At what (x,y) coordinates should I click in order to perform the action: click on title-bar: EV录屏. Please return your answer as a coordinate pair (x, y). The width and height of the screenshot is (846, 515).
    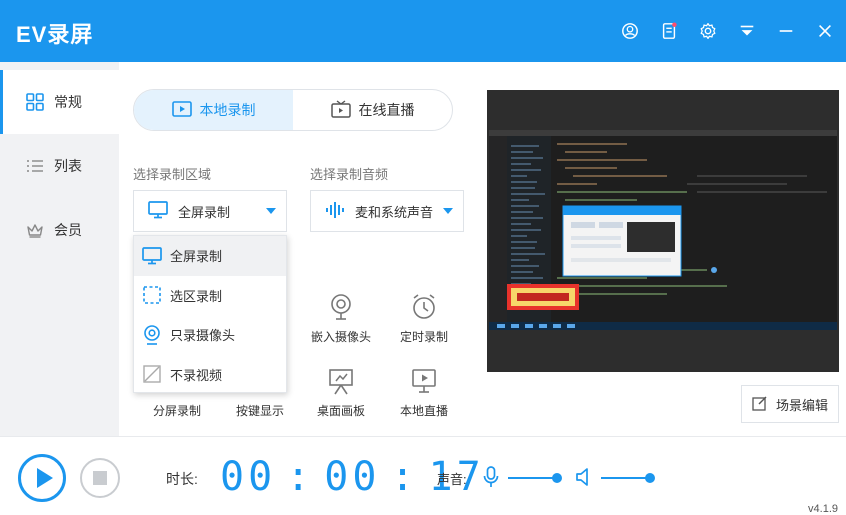
    Looking at the image, I should click on (423, 31).